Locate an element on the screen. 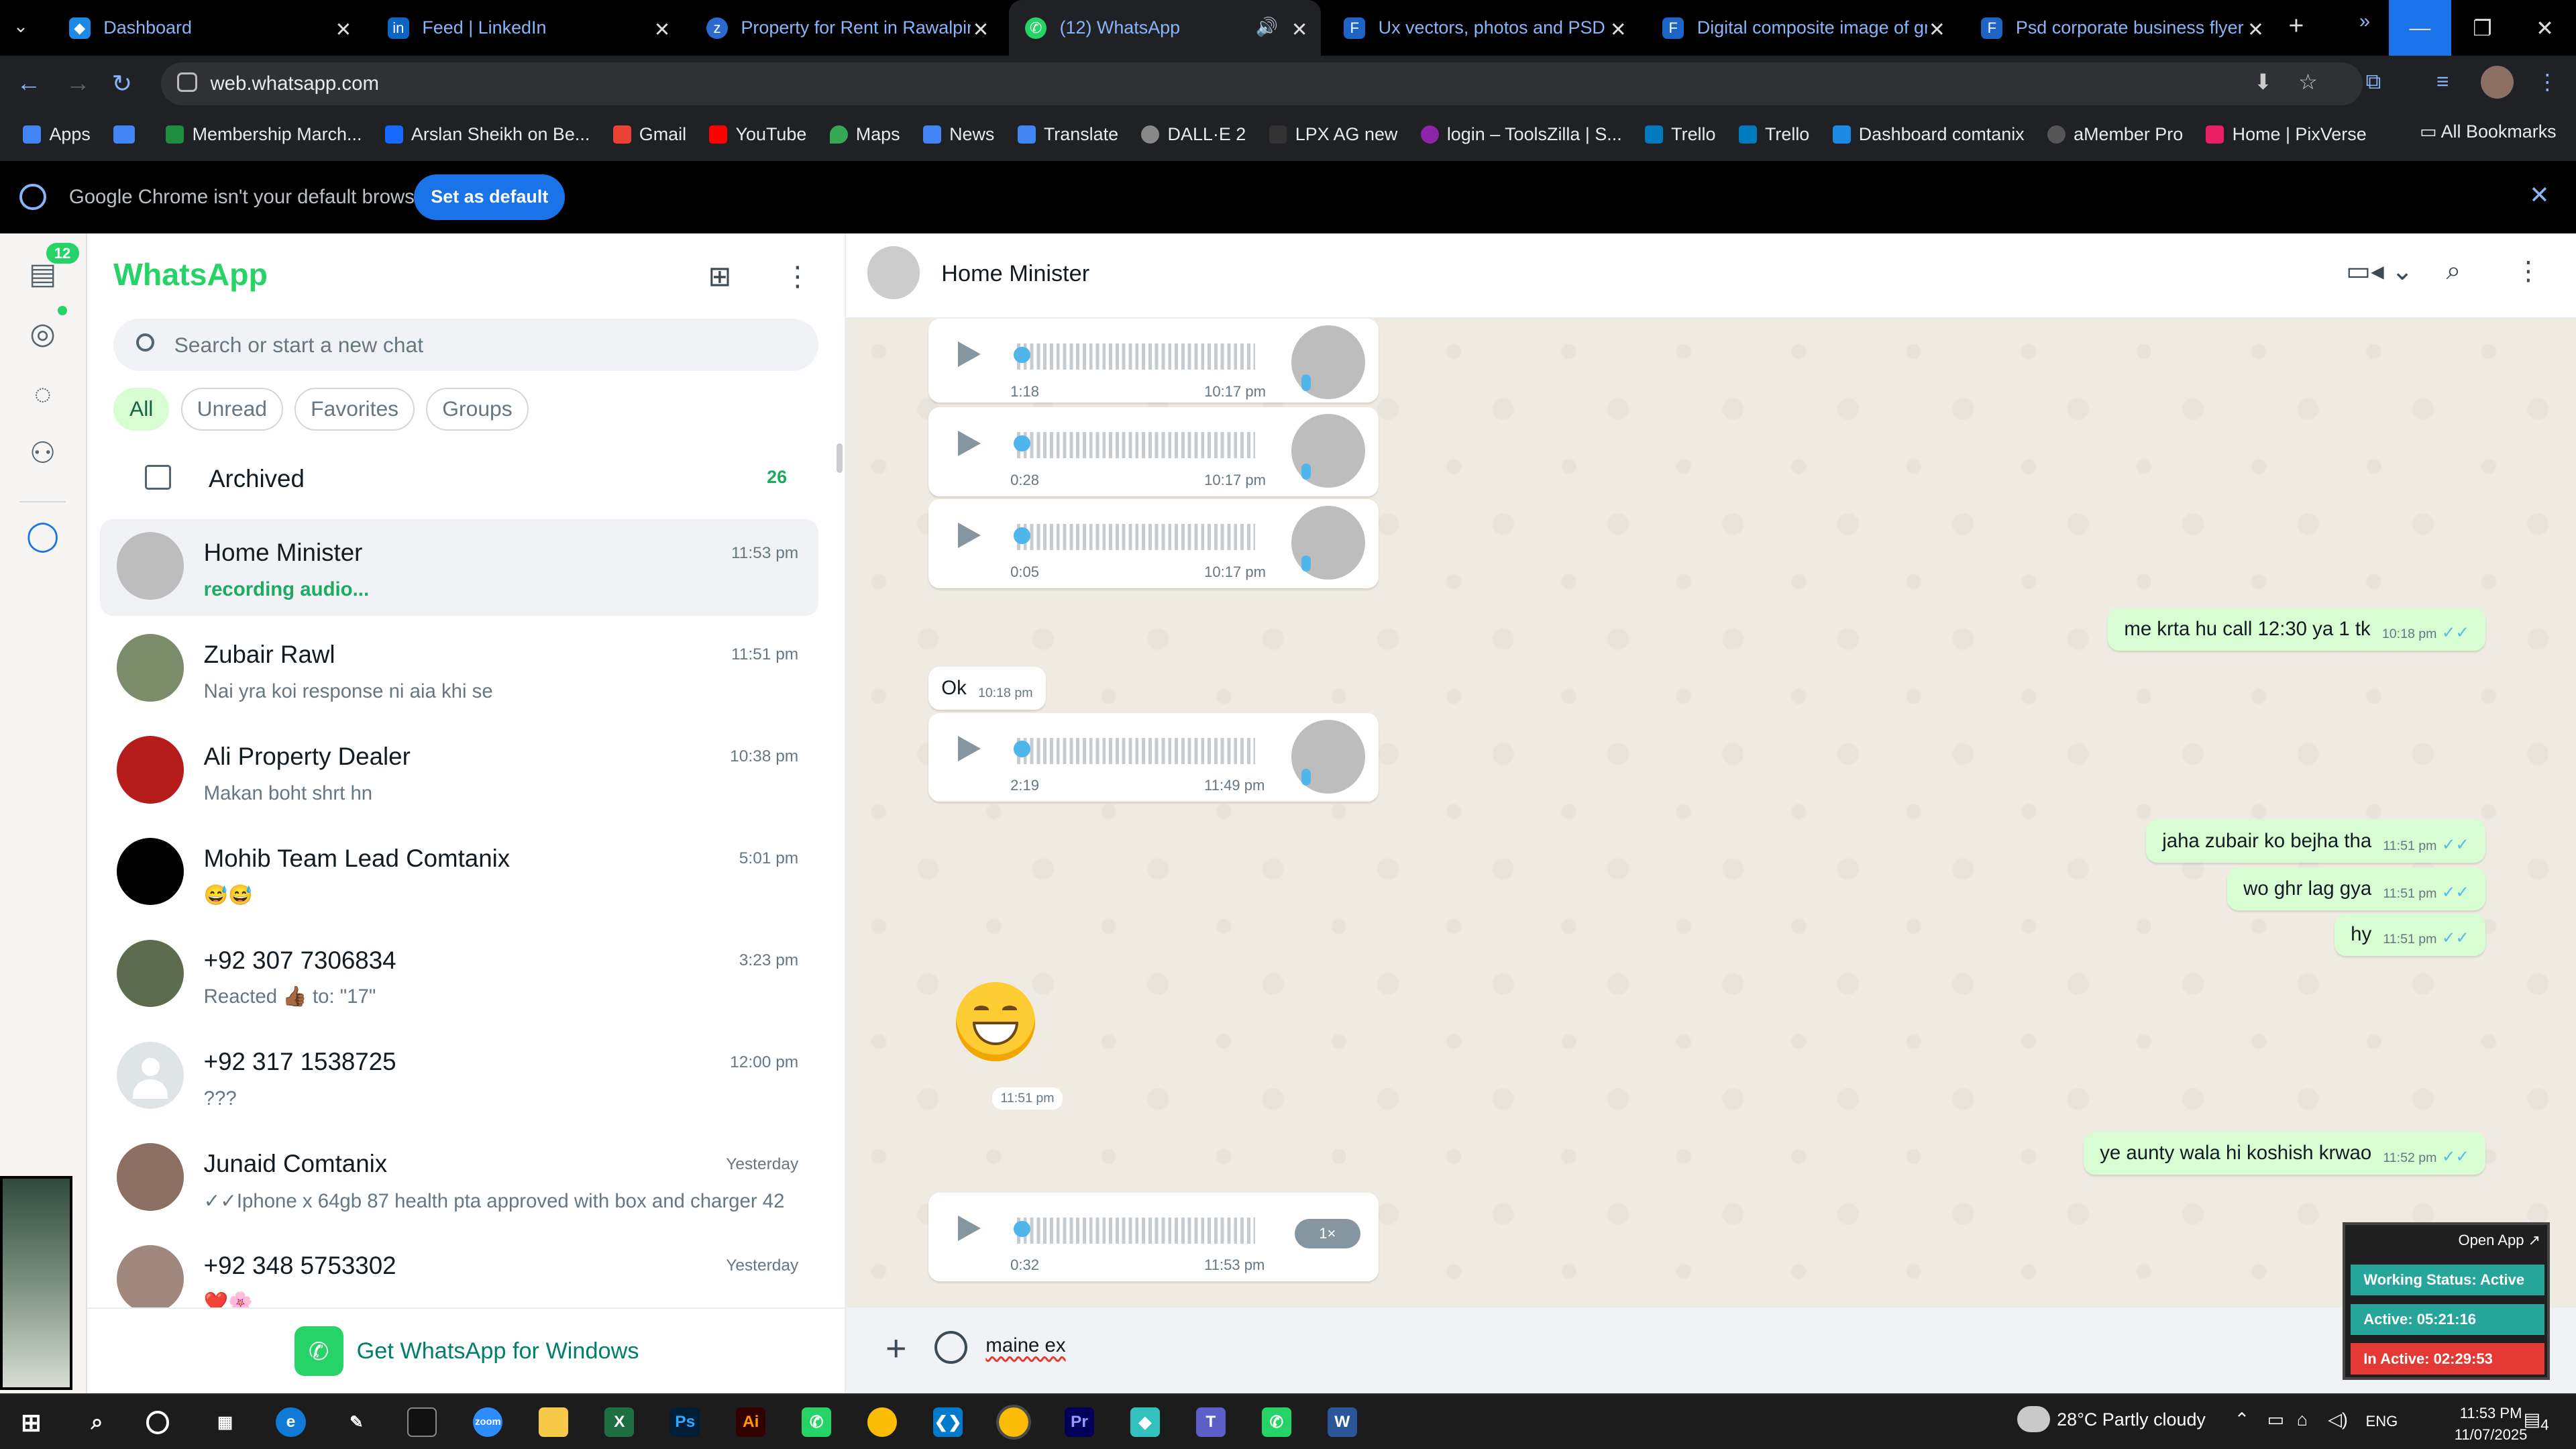  infobar-close-icon: ✕ is located at coordinates (2539, 194).